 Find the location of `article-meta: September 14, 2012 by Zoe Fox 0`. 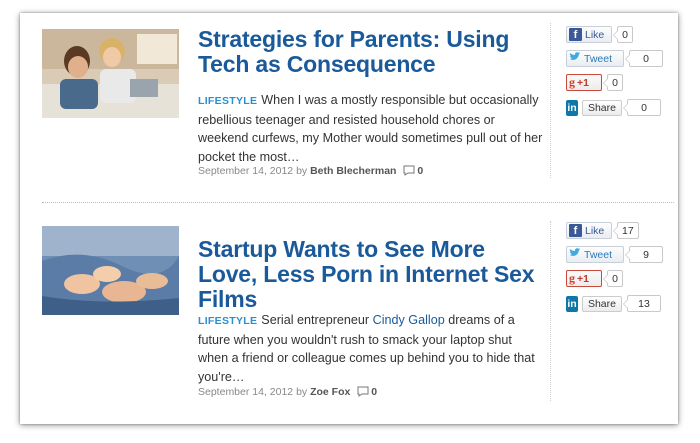

article-meta: September 14, 2012 by Zoe Fox 0 is located at coordinates (287, 393).